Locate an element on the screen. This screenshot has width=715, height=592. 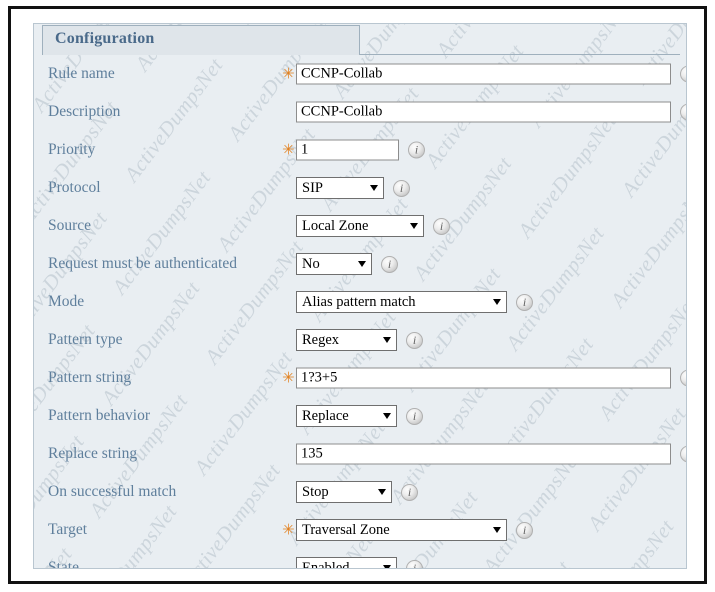
label-pattern-type: Pattern type is located at coordinates (85, 339).